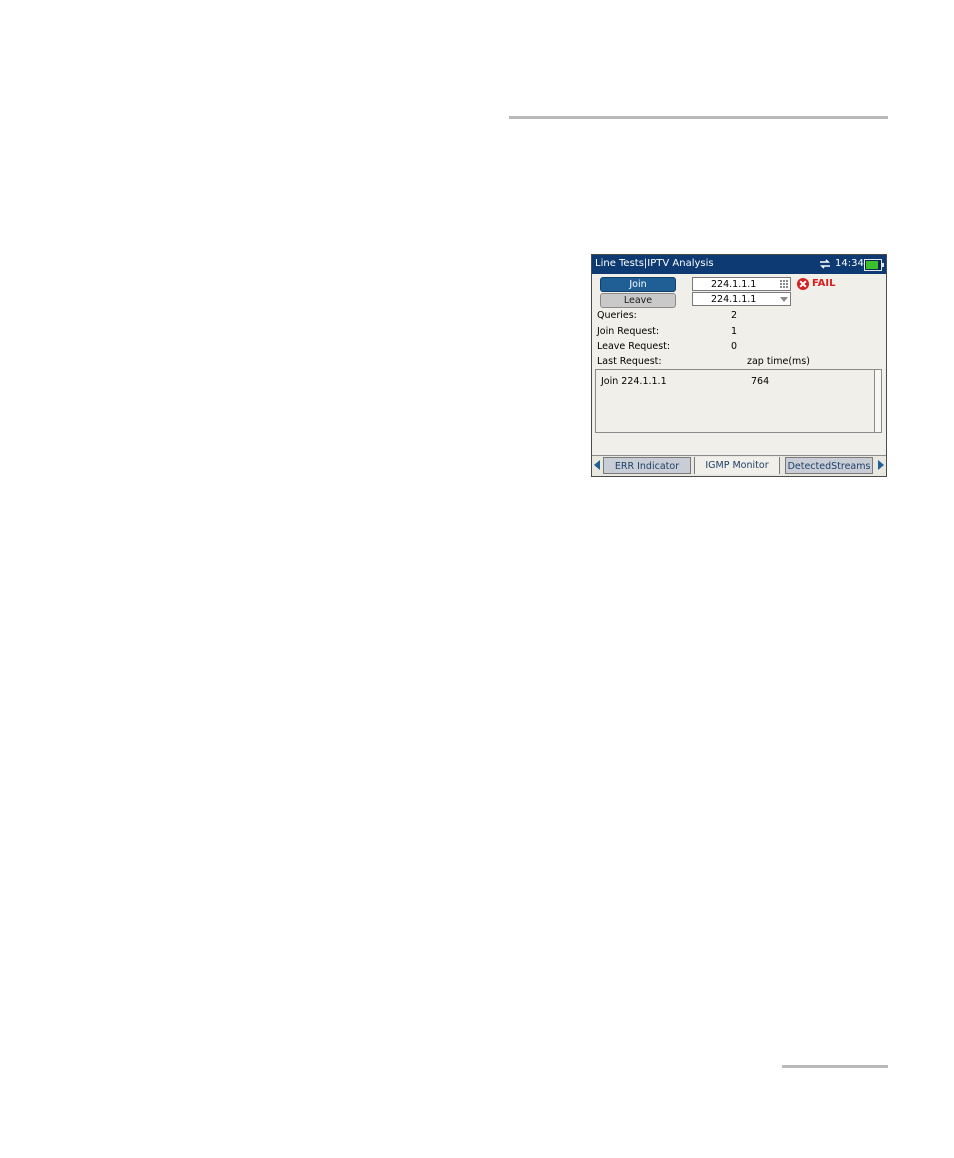 This screenshot has height=1158, width=954. I want to click on keypad-icon, so click(784, 284).